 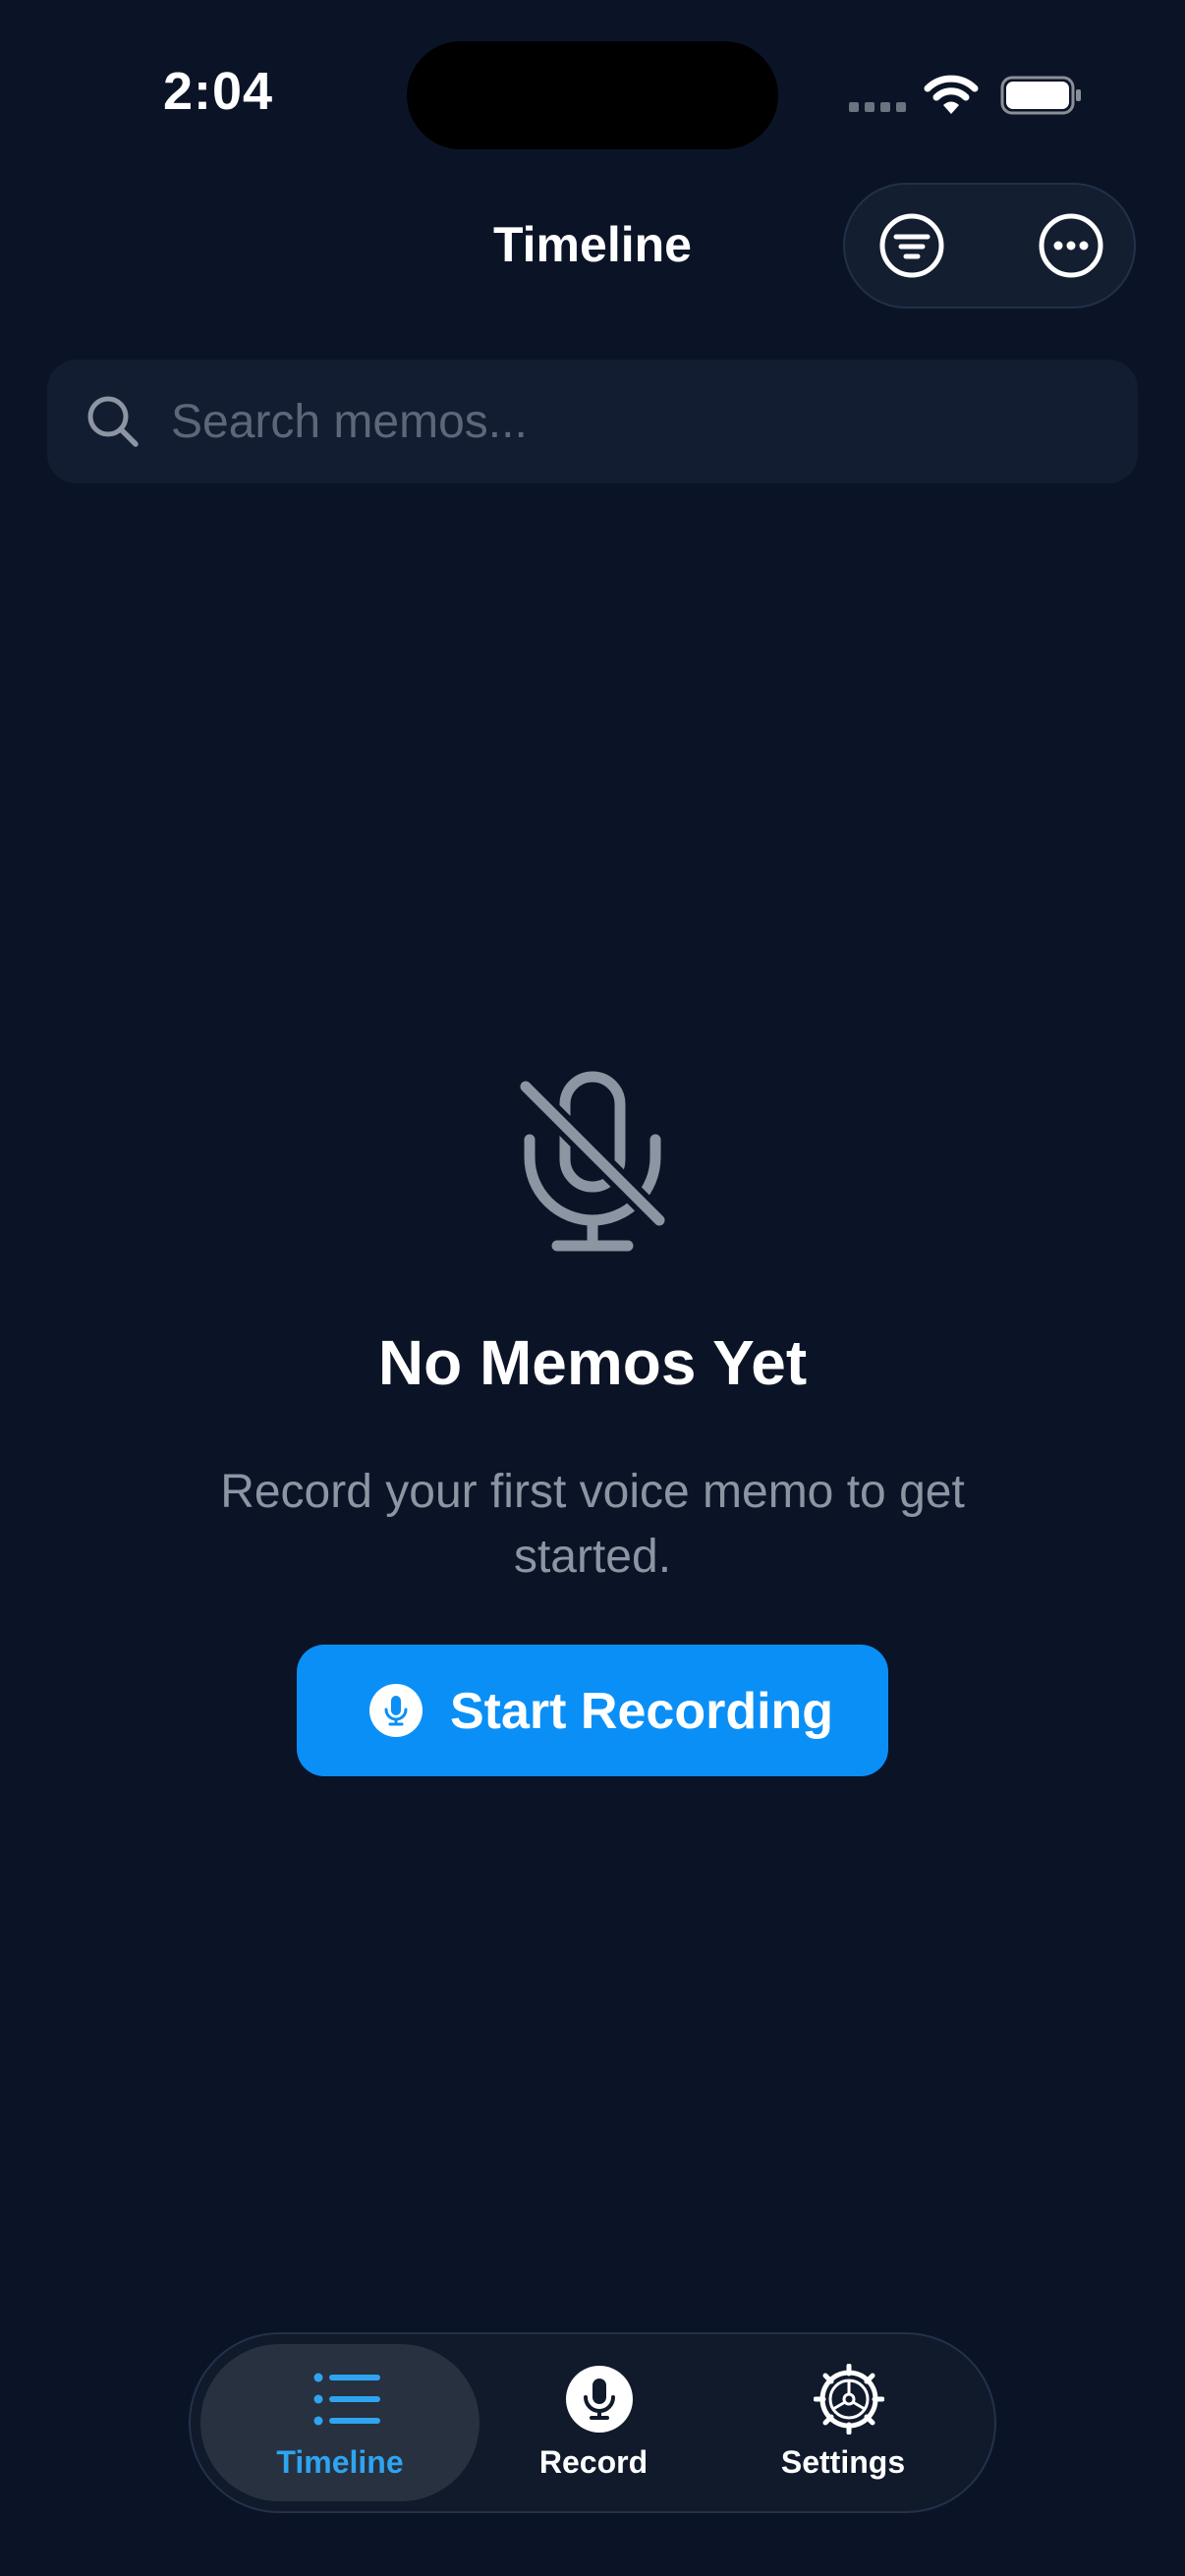 I want to click on search-icon, so click(x=113, y=421).